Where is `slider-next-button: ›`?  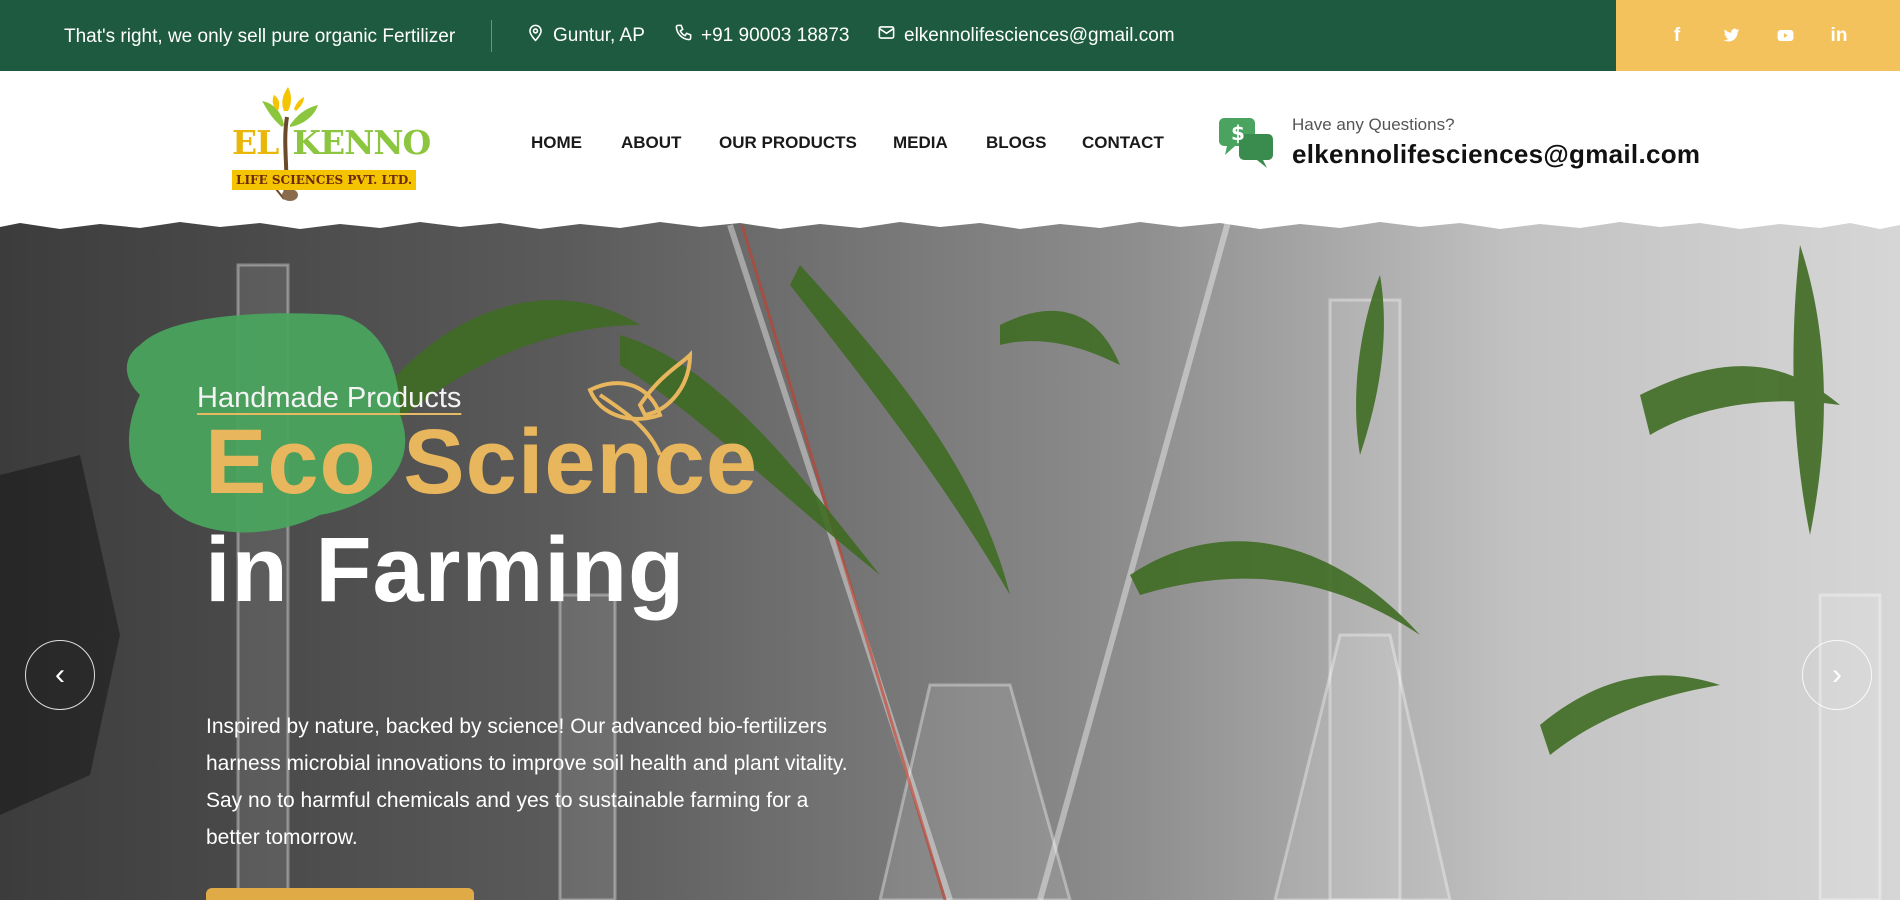
slider-next-button: › is located at coordinates (1837, 675).